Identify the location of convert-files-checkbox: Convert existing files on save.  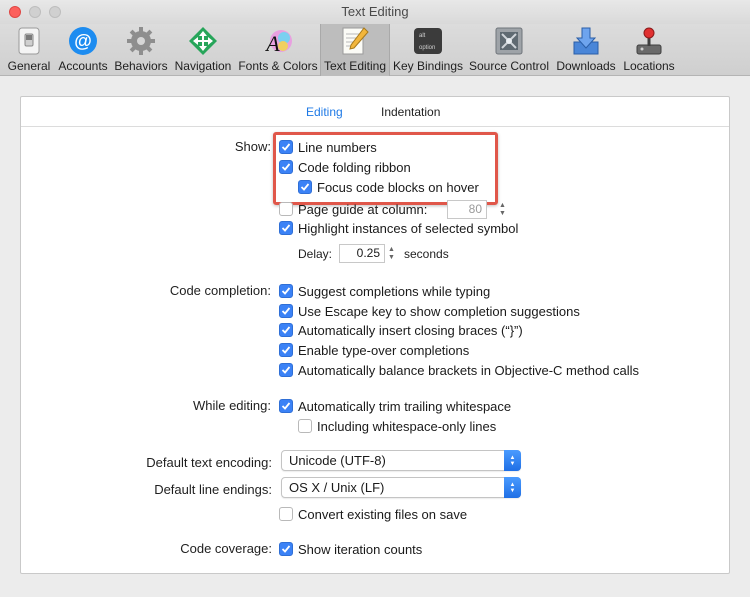
(373, 514).